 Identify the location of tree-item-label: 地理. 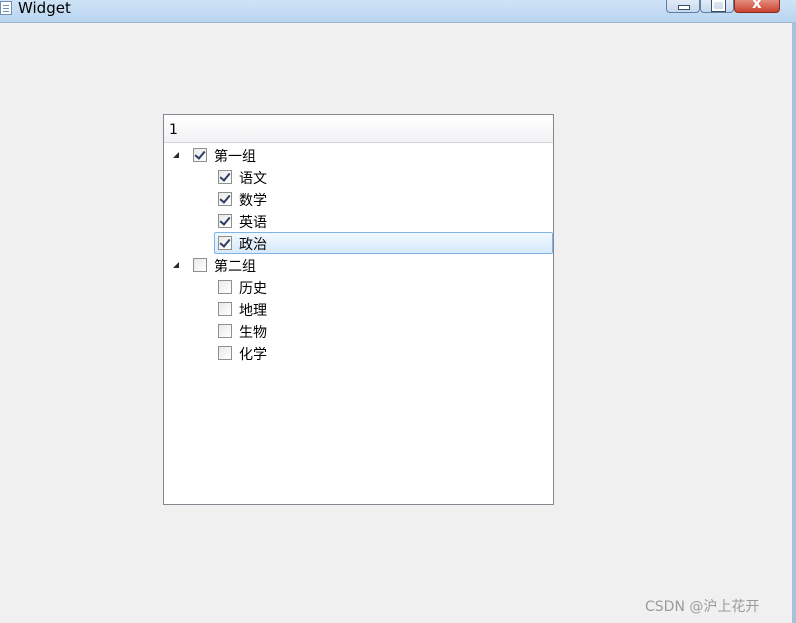
(253, 311).